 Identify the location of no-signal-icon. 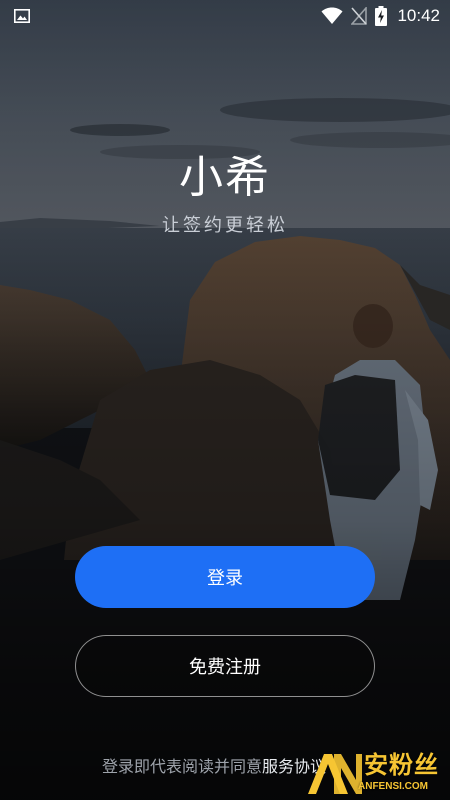
(359, 16).